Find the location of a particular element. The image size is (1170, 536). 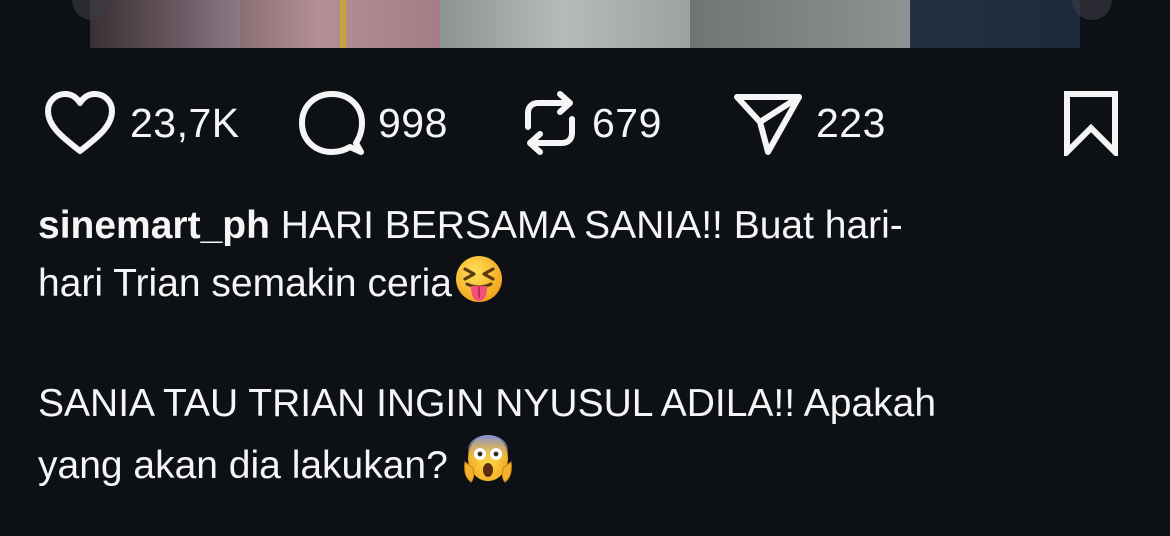

like-button: 23,7K is located at coordinates (141, 123).